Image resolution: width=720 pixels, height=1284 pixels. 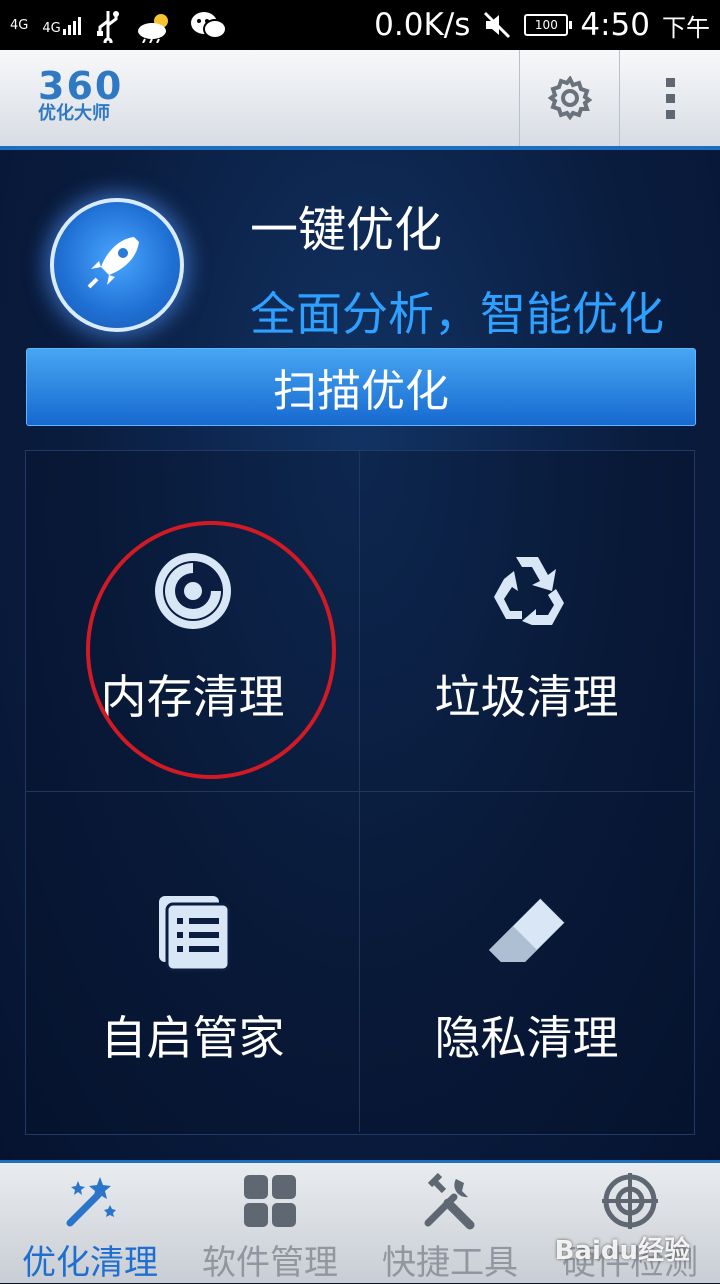 What do you see at coordinates (527, 591) in the screenshot?
I see `recycle-icon` at bounding box center [527, 591].